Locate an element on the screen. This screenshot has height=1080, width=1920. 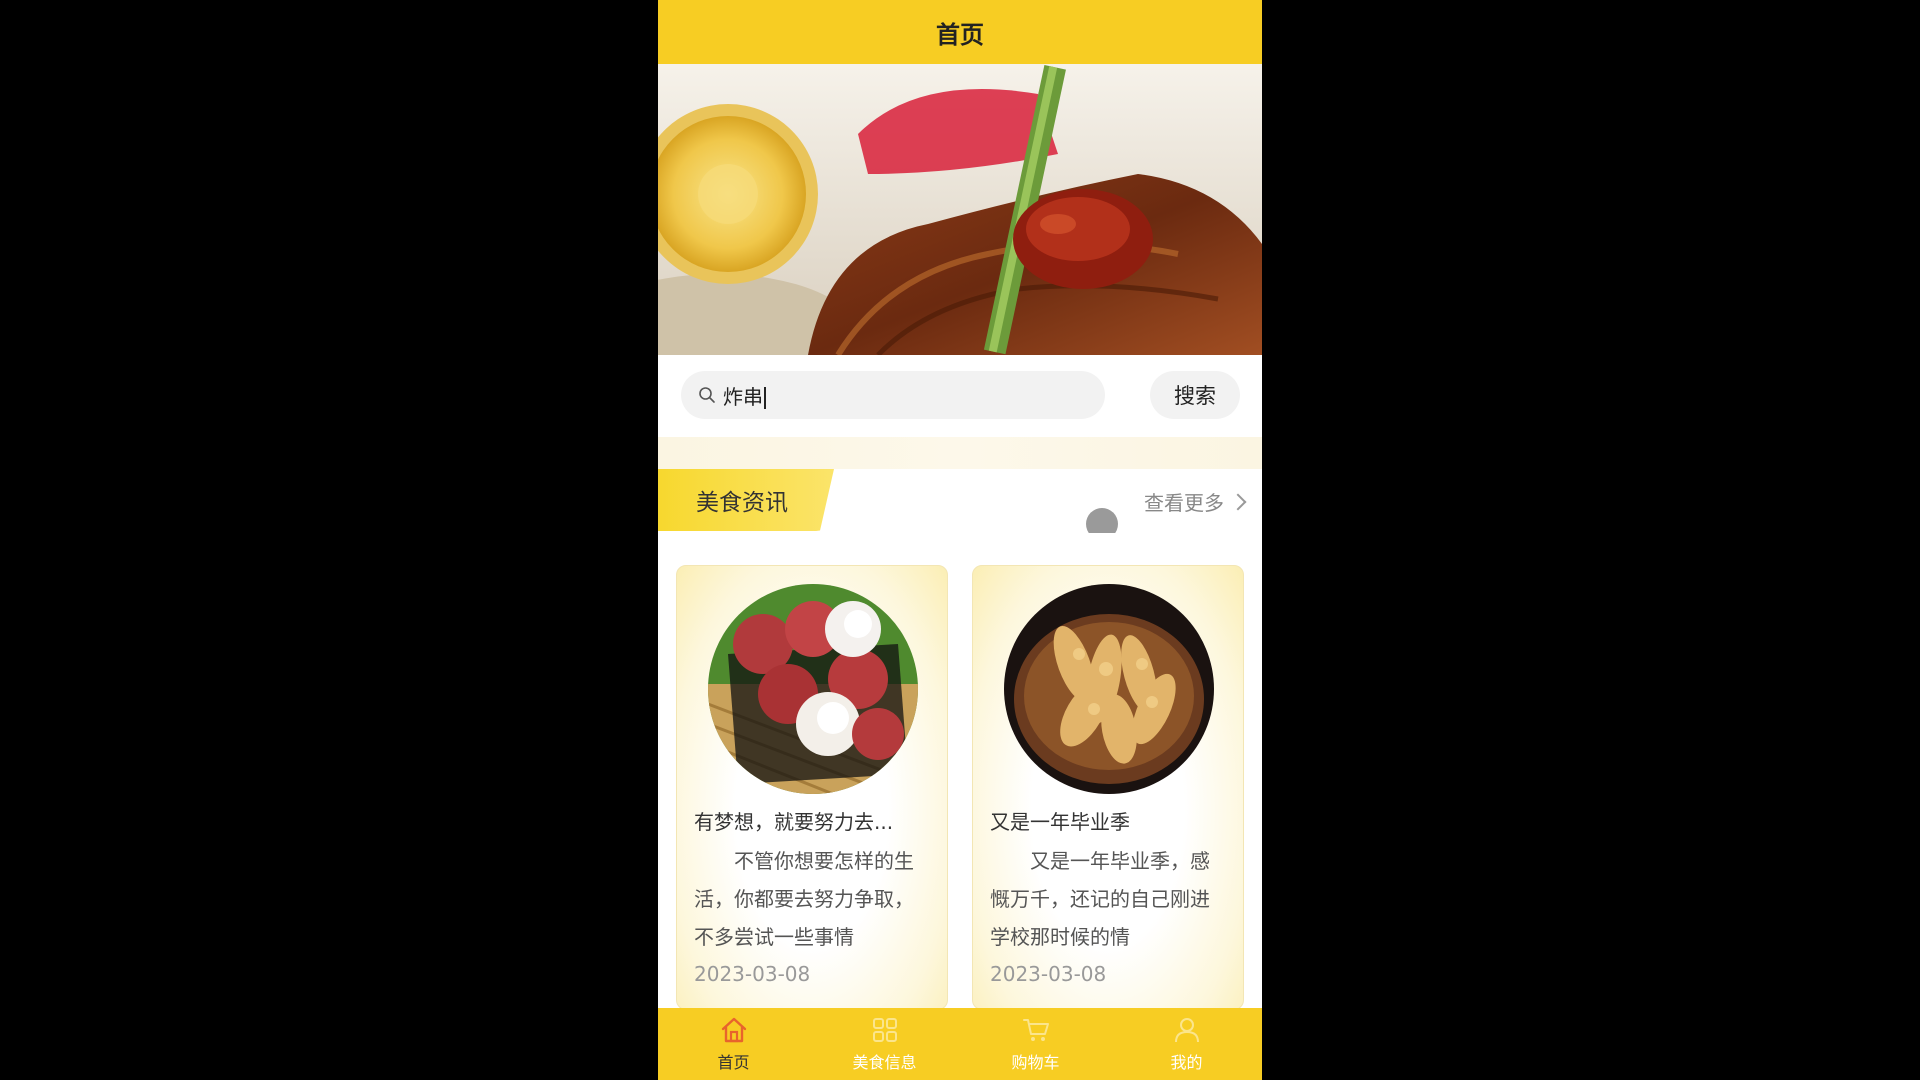
search-input: 炸串 is located at coordinates (893, 395).